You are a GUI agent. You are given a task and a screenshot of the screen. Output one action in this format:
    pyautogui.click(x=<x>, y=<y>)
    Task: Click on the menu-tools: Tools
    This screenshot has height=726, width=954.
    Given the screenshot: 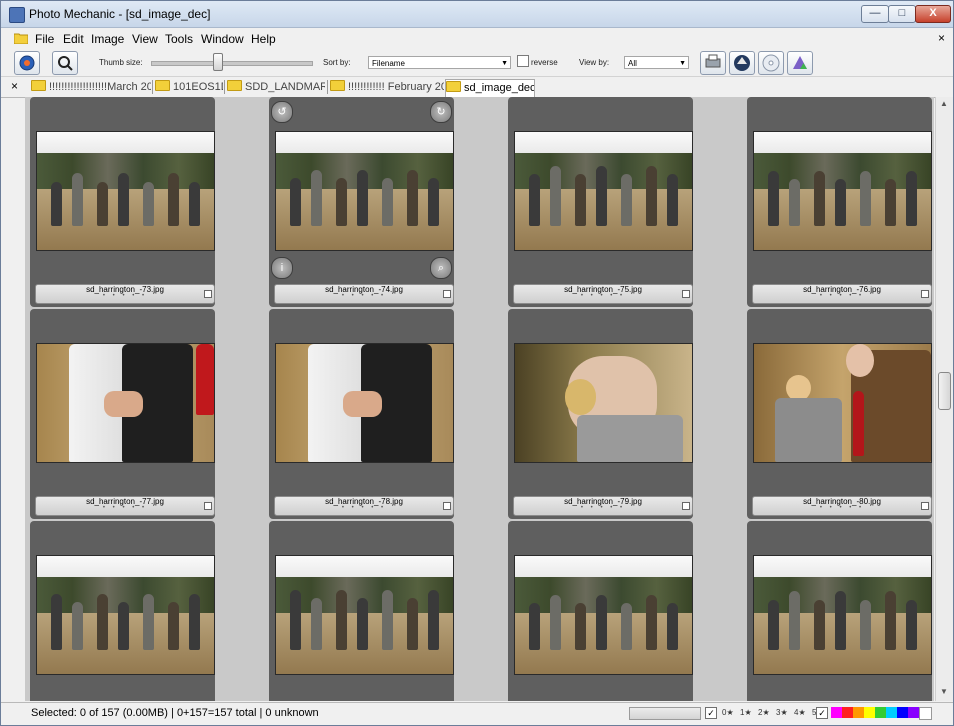 What is the action you would take?
    pyautogui.click(x=179, y=39)
    